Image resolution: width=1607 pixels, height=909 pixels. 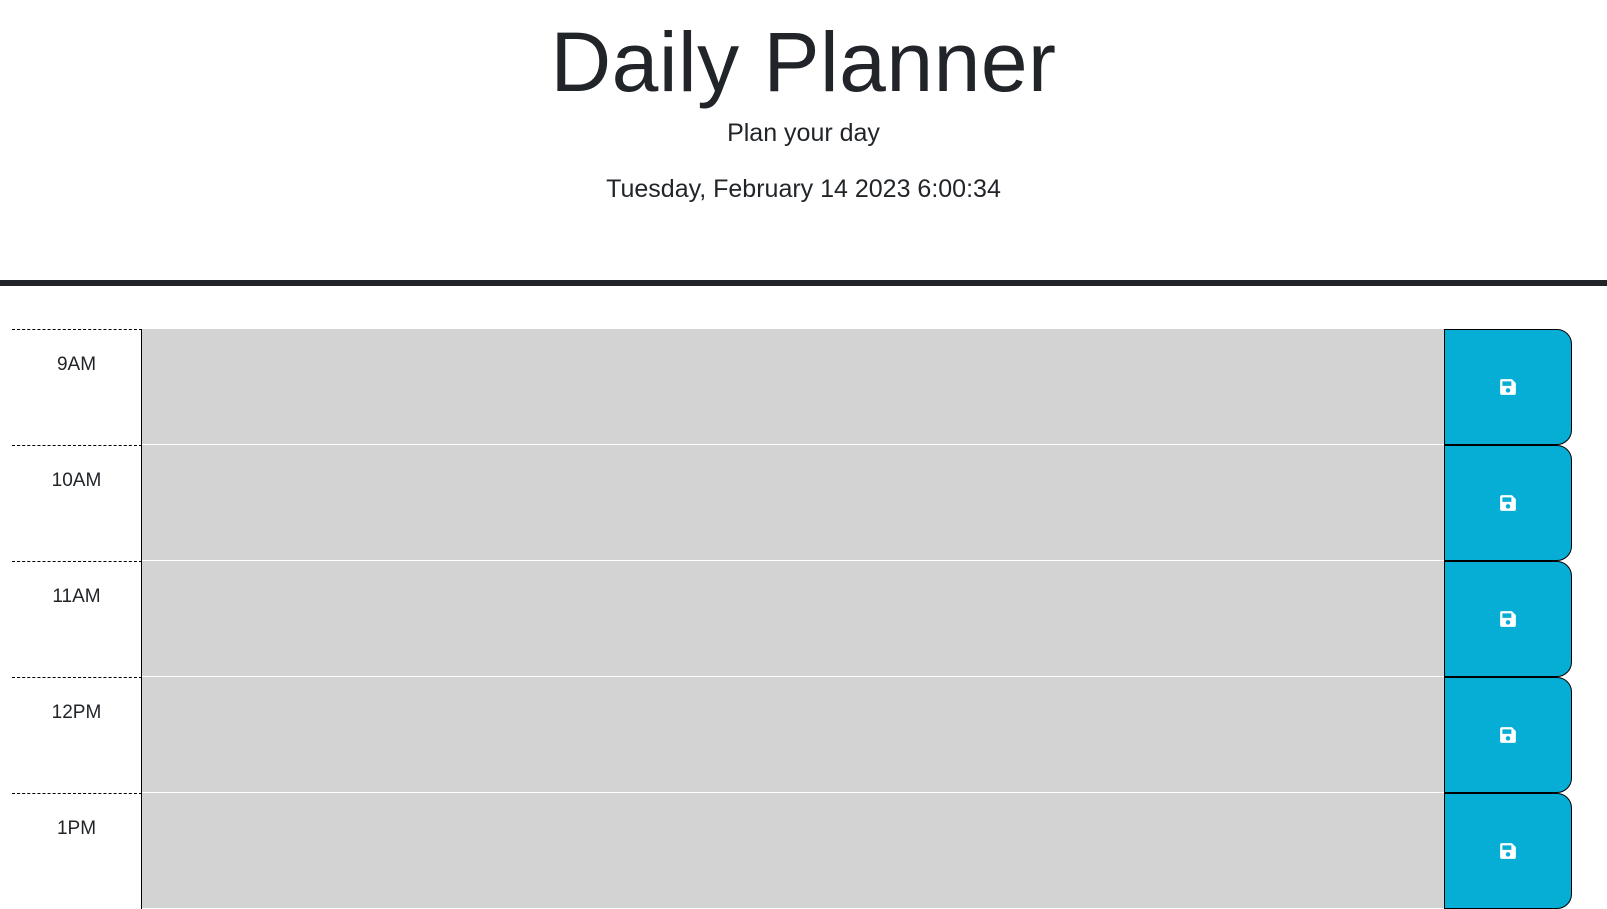 What do you see at coordinates (77, 735) in the screenshot?
I see `hour-label: 12PM` at bounding box center [77, 735].